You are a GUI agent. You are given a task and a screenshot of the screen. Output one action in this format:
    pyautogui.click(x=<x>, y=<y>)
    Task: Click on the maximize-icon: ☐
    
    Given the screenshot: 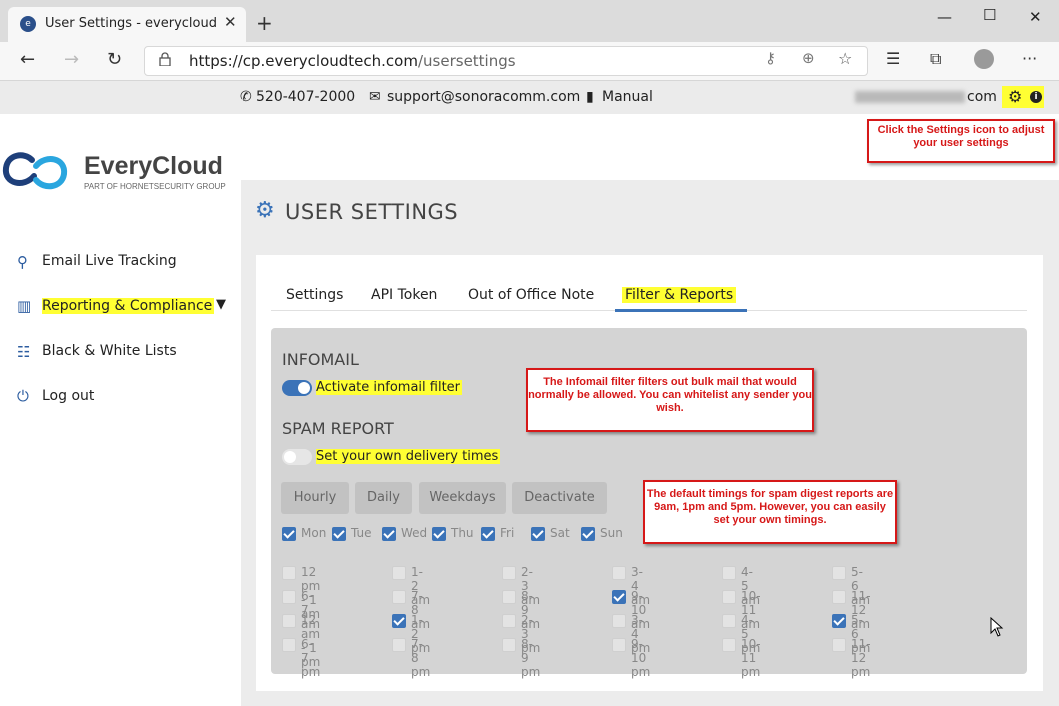 What is the action you would take?
    pyautogui.click(x=989, y=15)
    